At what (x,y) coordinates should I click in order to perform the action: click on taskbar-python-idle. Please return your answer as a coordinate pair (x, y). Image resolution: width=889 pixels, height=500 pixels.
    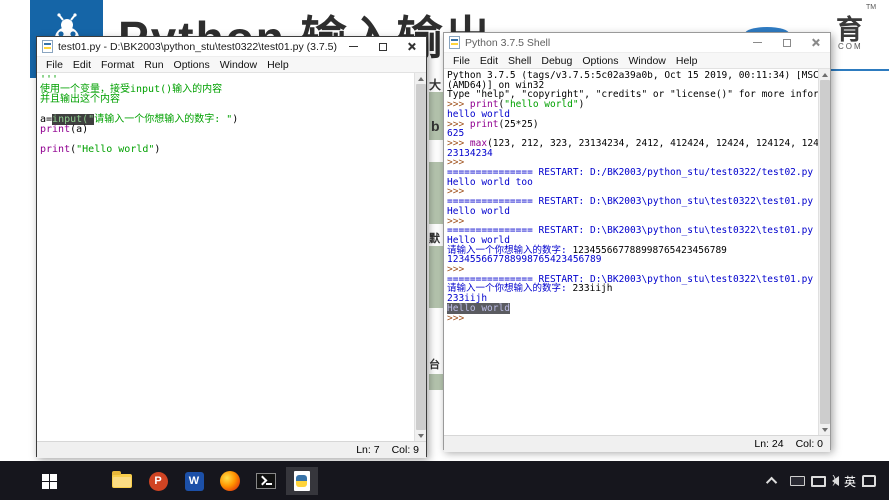
    Looking at the image, I should click on (302, 481).